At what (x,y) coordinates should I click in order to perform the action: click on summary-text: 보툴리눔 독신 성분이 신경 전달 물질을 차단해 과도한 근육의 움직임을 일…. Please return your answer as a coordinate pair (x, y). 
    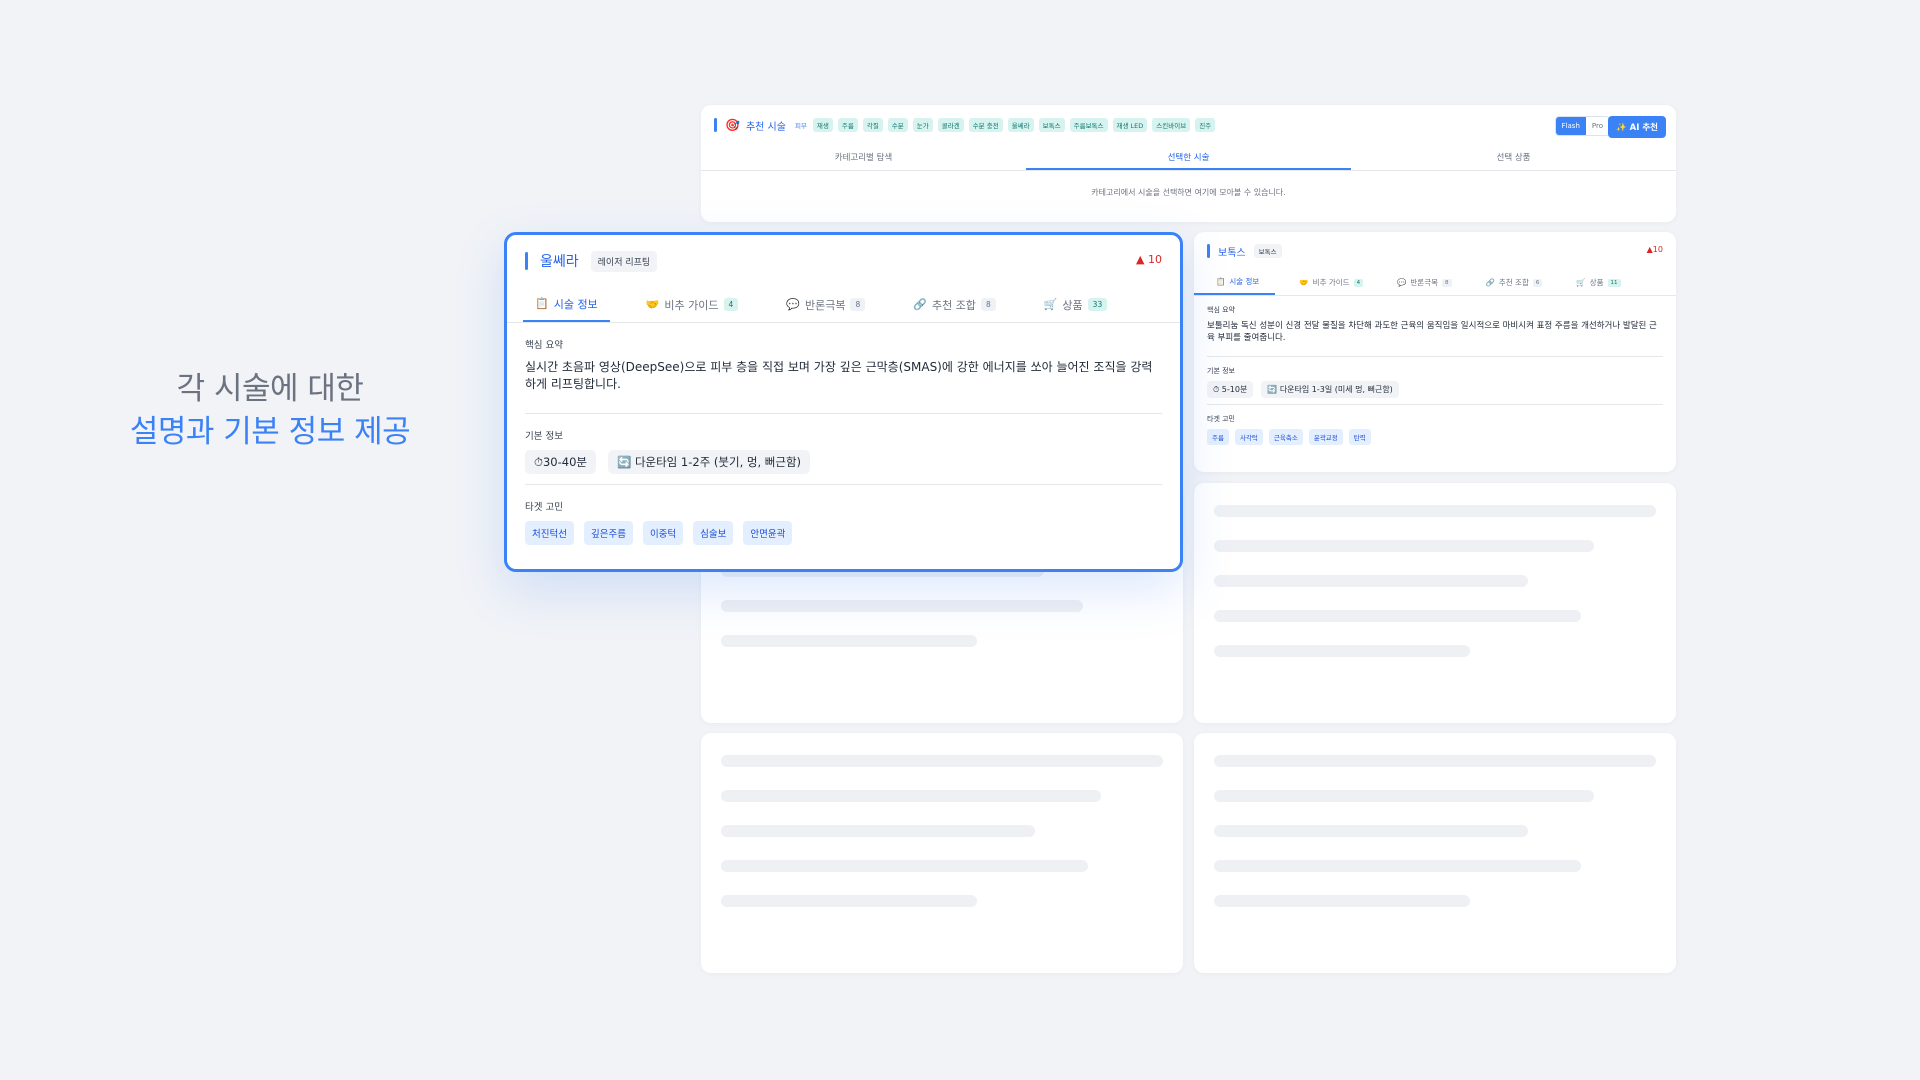
    Looking at the image, I should click on (1435, 338).